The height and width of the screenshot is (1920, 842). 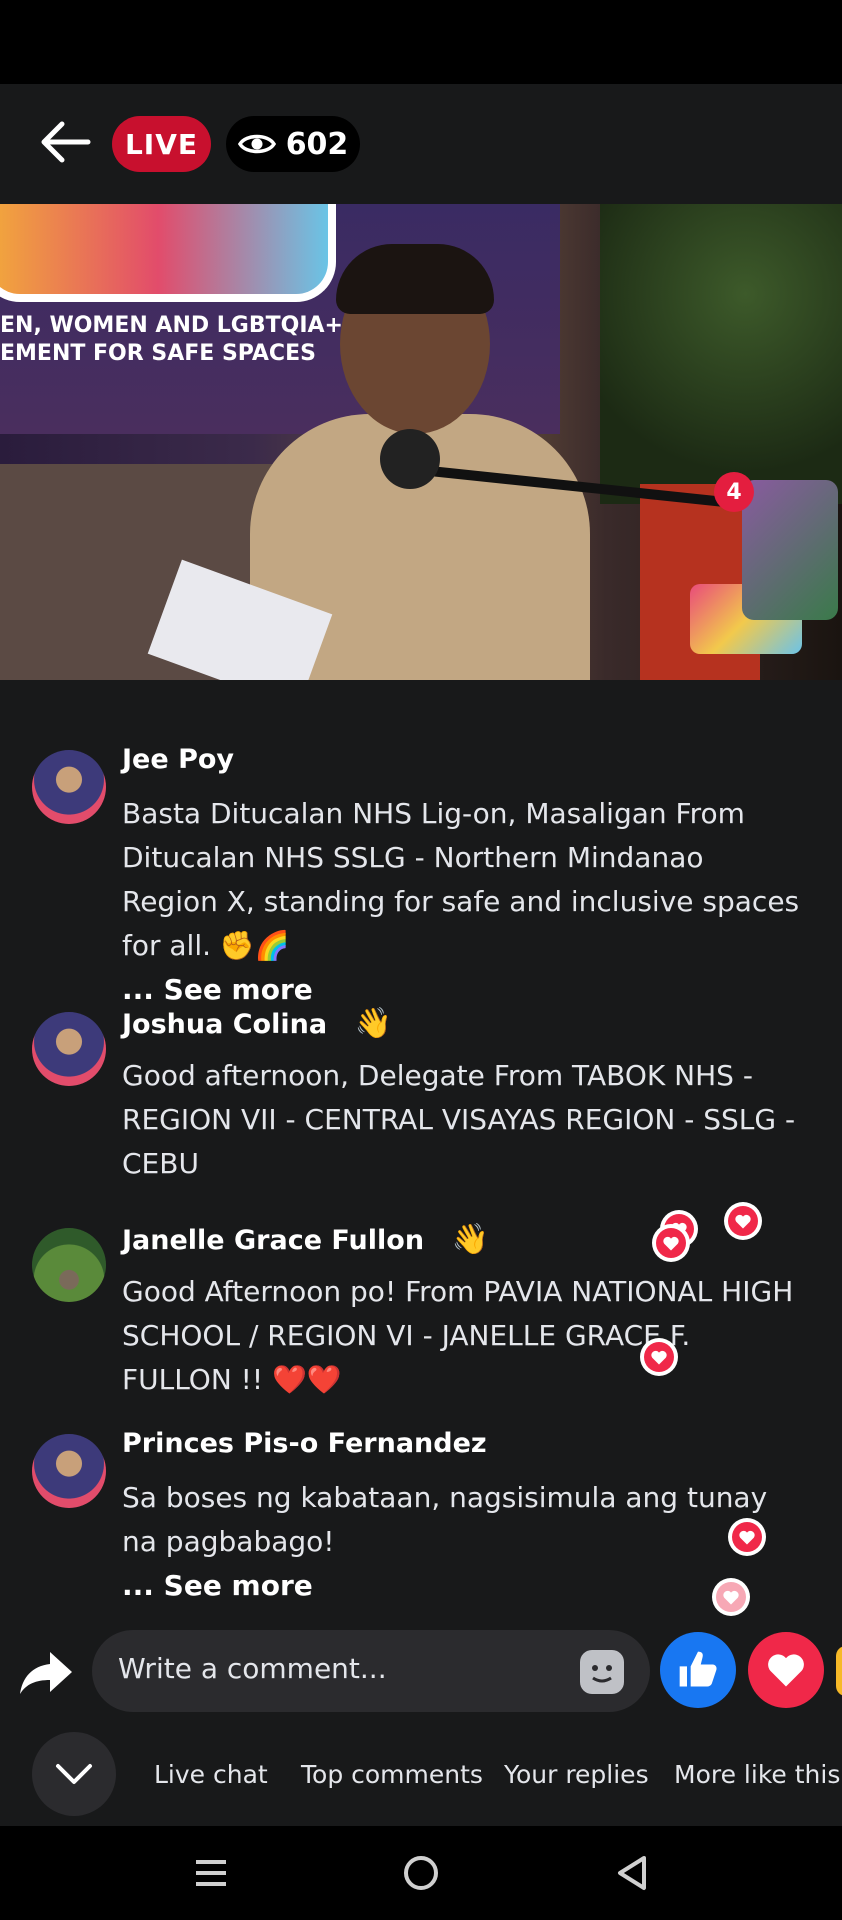 What do you see at coordinates (304, 1443) in the screenshot?
I see `commenter-name: Princes Pis-o Fernandez` at bounding box center [304, 1443].